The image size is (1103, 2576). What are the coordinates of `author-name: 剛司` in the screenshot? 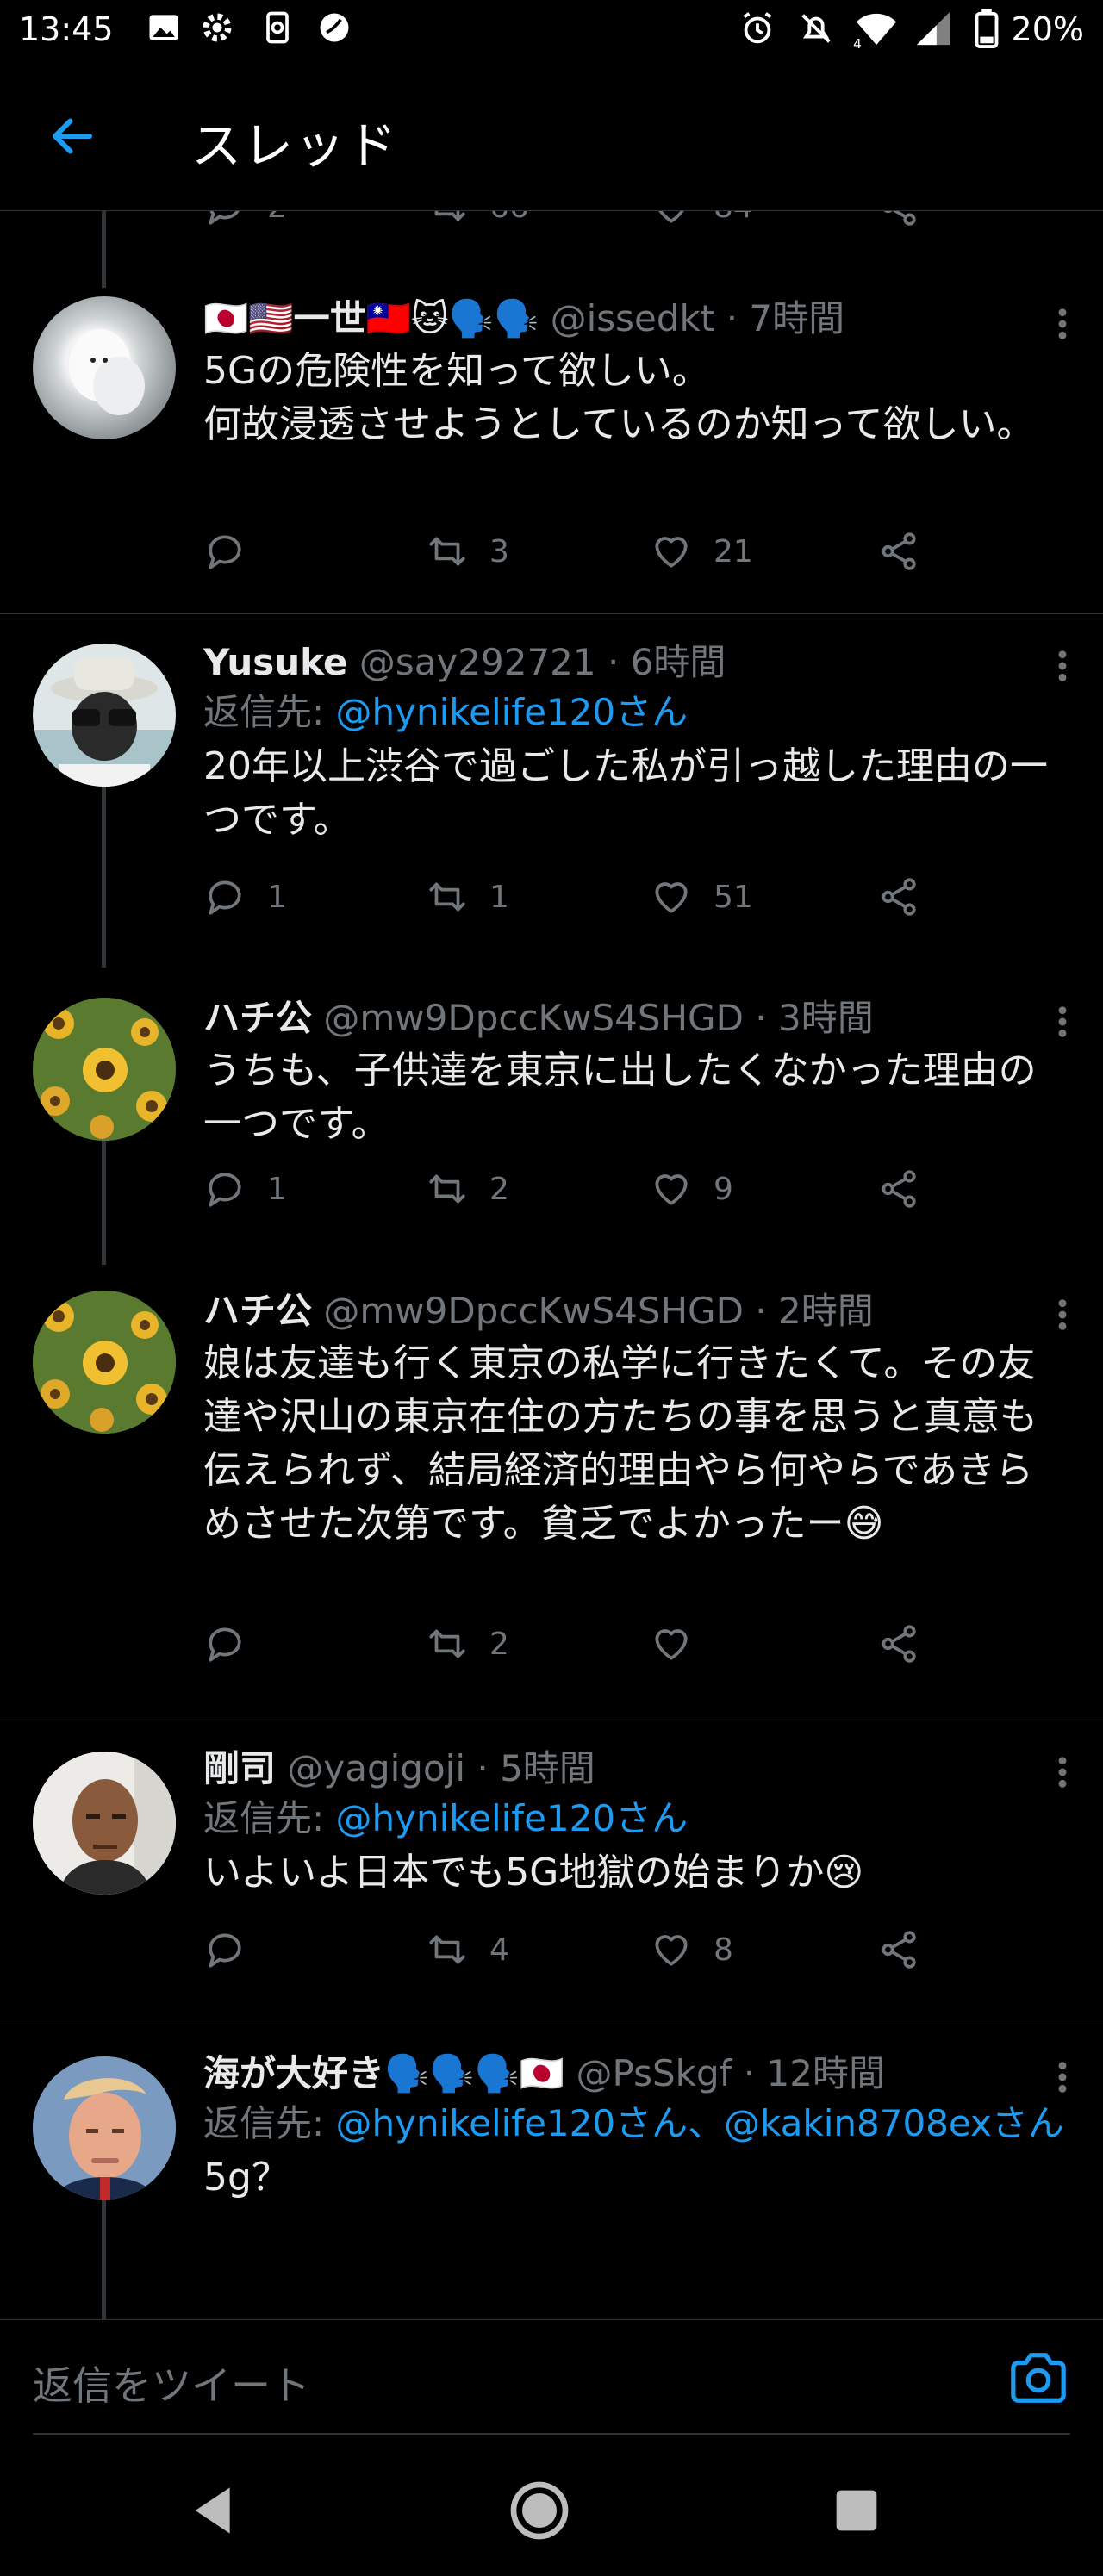 It's located at (239, 1768).